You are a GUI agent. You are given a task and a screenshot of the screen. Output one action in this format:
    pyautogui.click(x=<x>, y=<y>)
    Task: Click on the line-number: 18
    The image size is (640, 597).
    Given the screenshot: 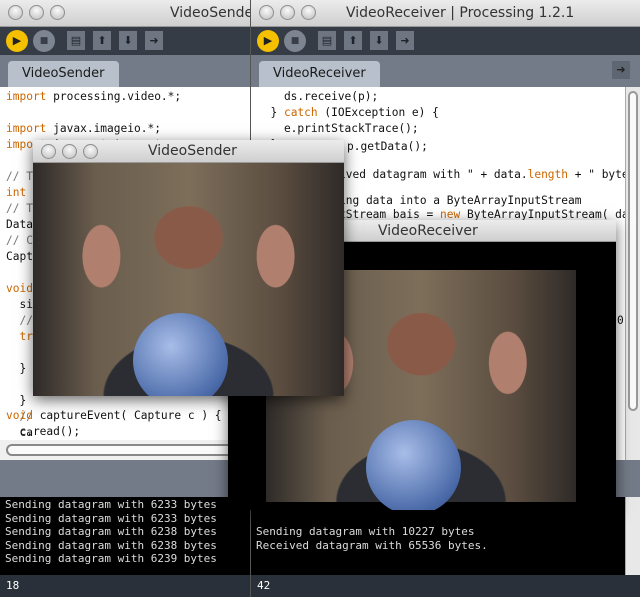 What is the action you would take?
    pyautogui.click(x=126, y=586)
    